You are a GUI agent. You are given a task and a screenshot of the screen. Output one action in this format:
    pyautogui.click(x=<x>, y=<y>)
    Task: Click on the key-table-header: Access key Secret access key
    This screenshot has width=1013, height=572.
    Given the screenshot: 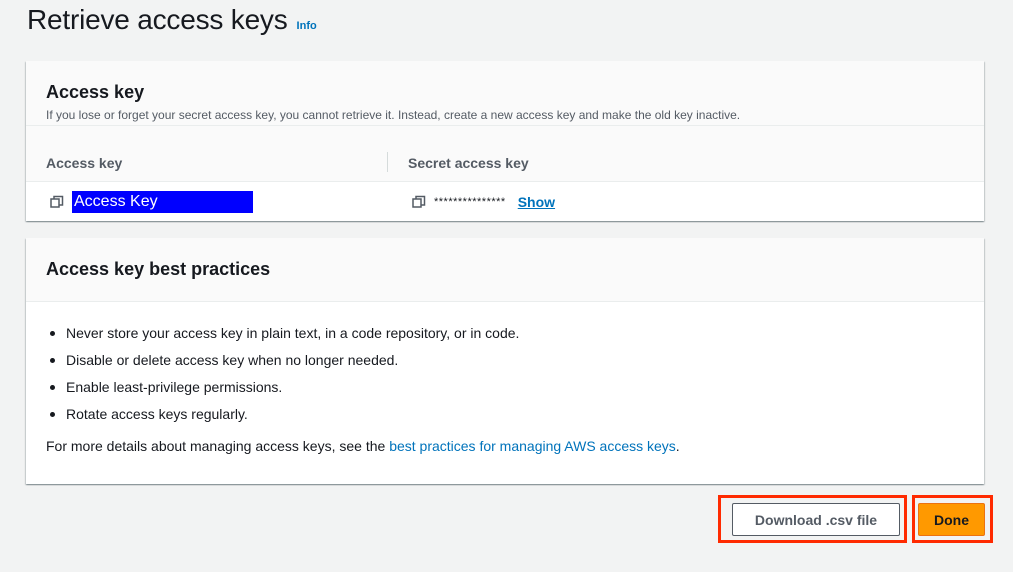 What is the action you would take?
    pyautogui.click(x=505, y=154)
    